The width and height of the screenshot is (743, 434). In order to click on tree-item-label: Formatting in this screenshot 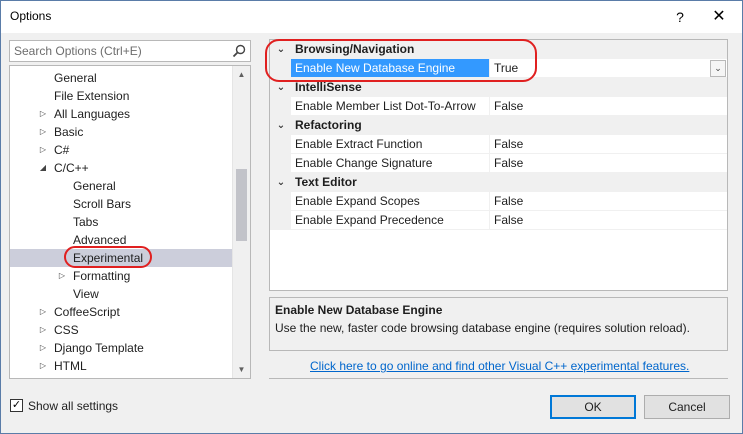, I will do `click(102, 276)`.